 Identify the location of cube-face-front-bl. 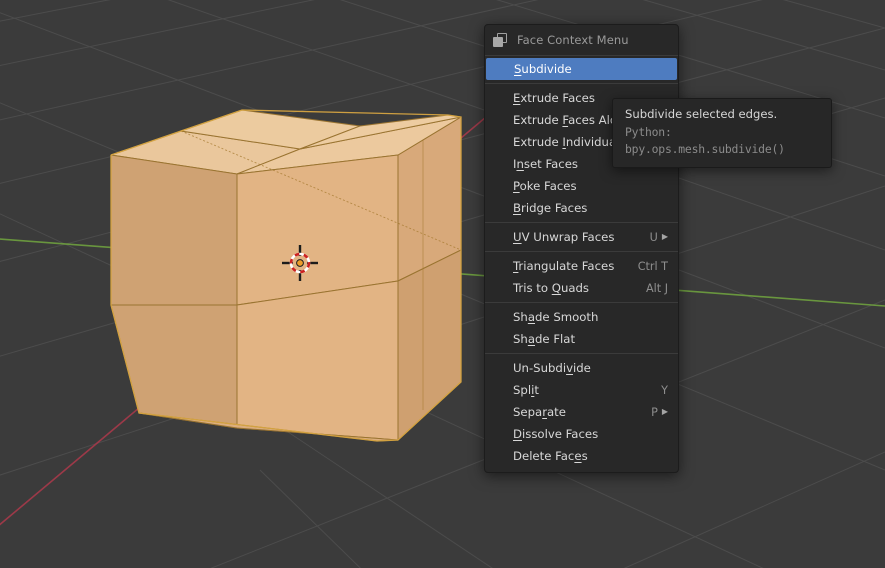
(317, 360).